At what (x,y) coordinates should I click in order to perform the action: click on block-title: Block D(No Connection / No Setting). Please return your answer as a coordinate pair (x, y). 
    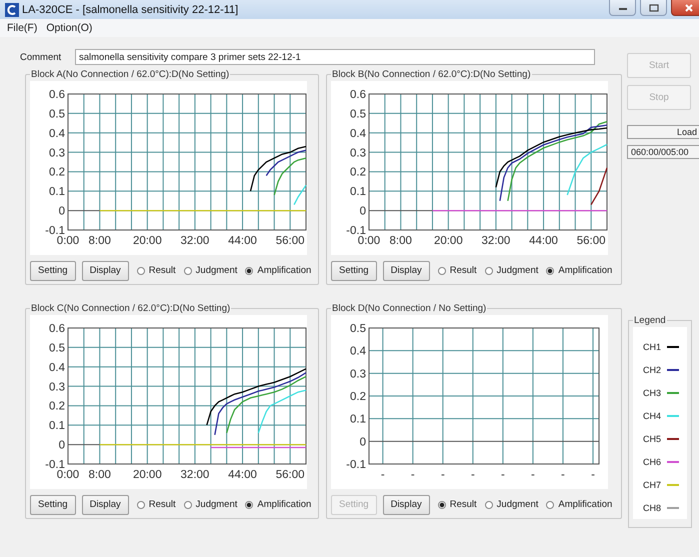
    Looking at the image, I should click on (409, 308).